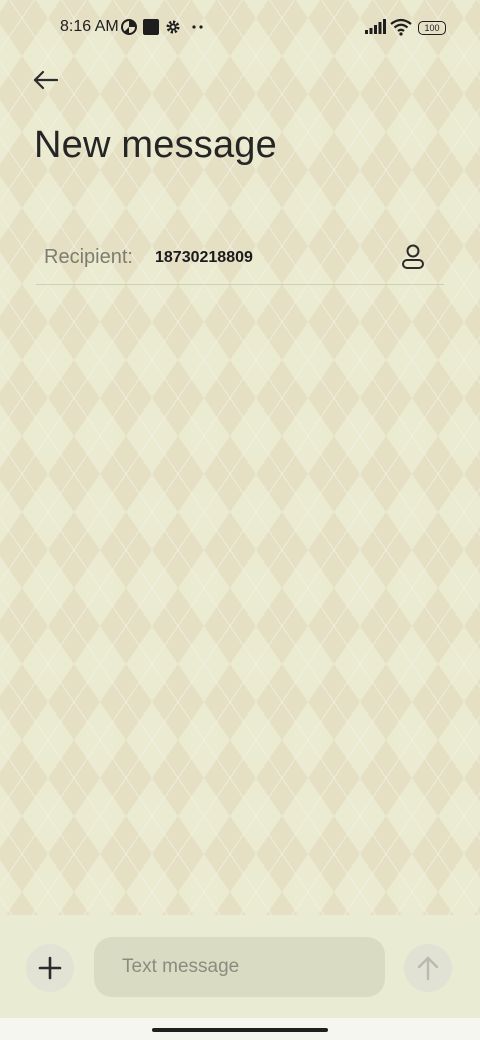 Image resolution: width=480 pixels, height=1040 pixels. What do you see at coordinates (129, 27) in the screenshot?
I see `data-saver-icon` at bounding box center [129, 27].